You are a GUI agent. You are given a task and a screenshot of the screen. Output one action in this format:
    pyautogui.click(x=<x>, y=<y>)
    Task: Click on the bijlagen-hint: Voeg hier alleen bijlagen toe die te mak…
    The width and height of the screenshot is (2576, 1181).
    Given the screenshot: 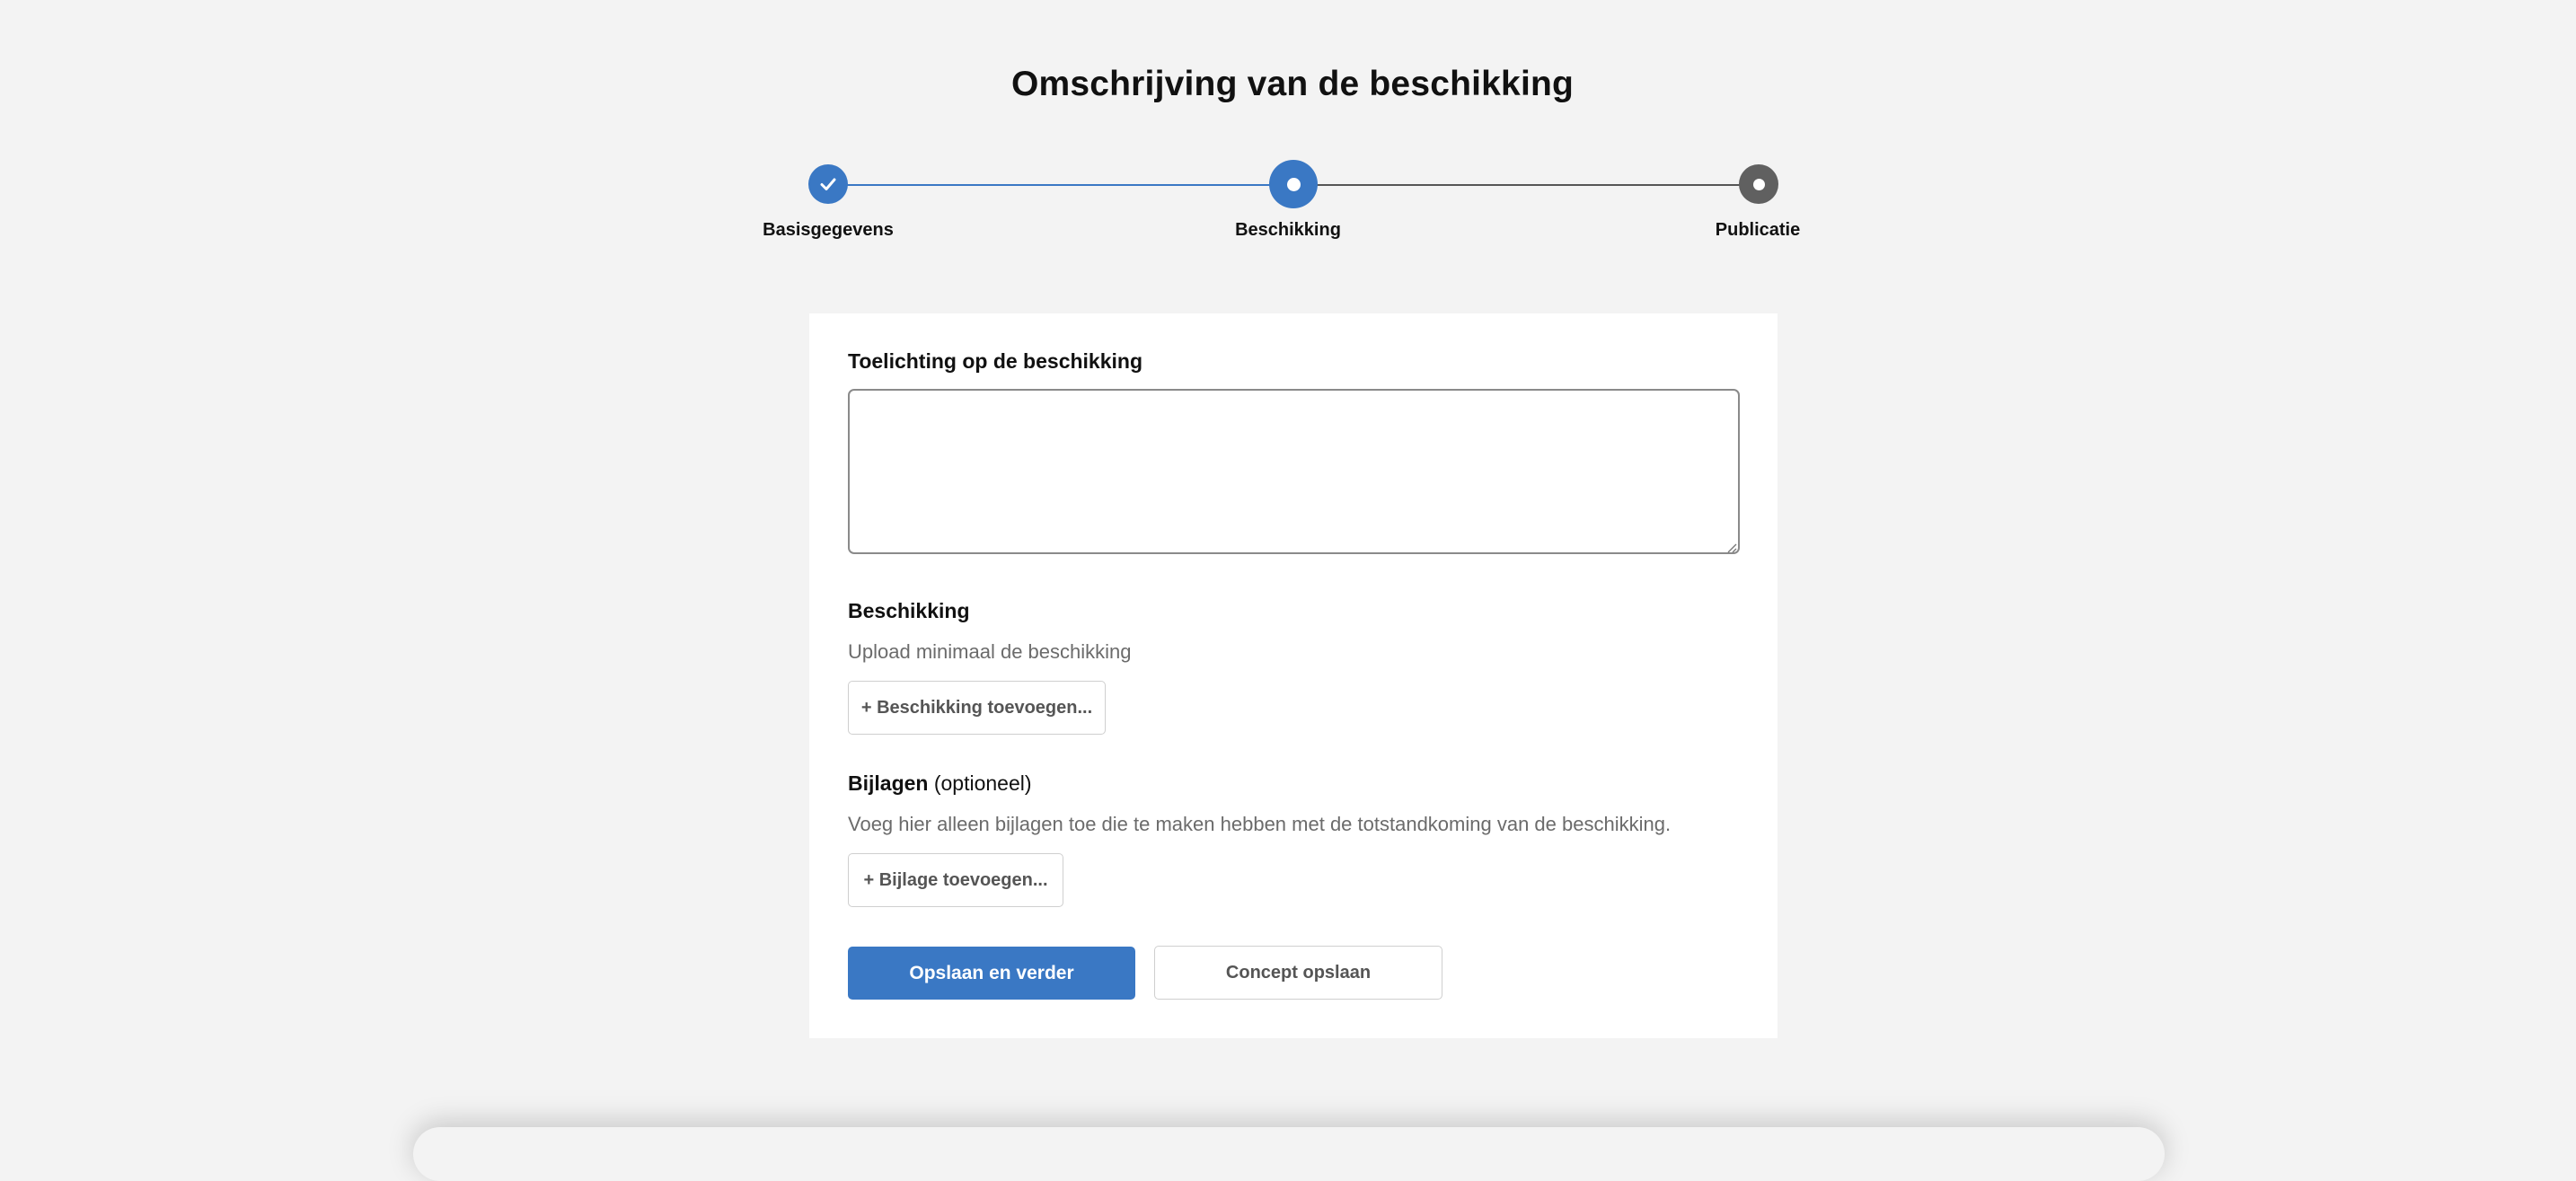 What is the action you would take?
    pyautogui.click(x=1260, y=824)
    